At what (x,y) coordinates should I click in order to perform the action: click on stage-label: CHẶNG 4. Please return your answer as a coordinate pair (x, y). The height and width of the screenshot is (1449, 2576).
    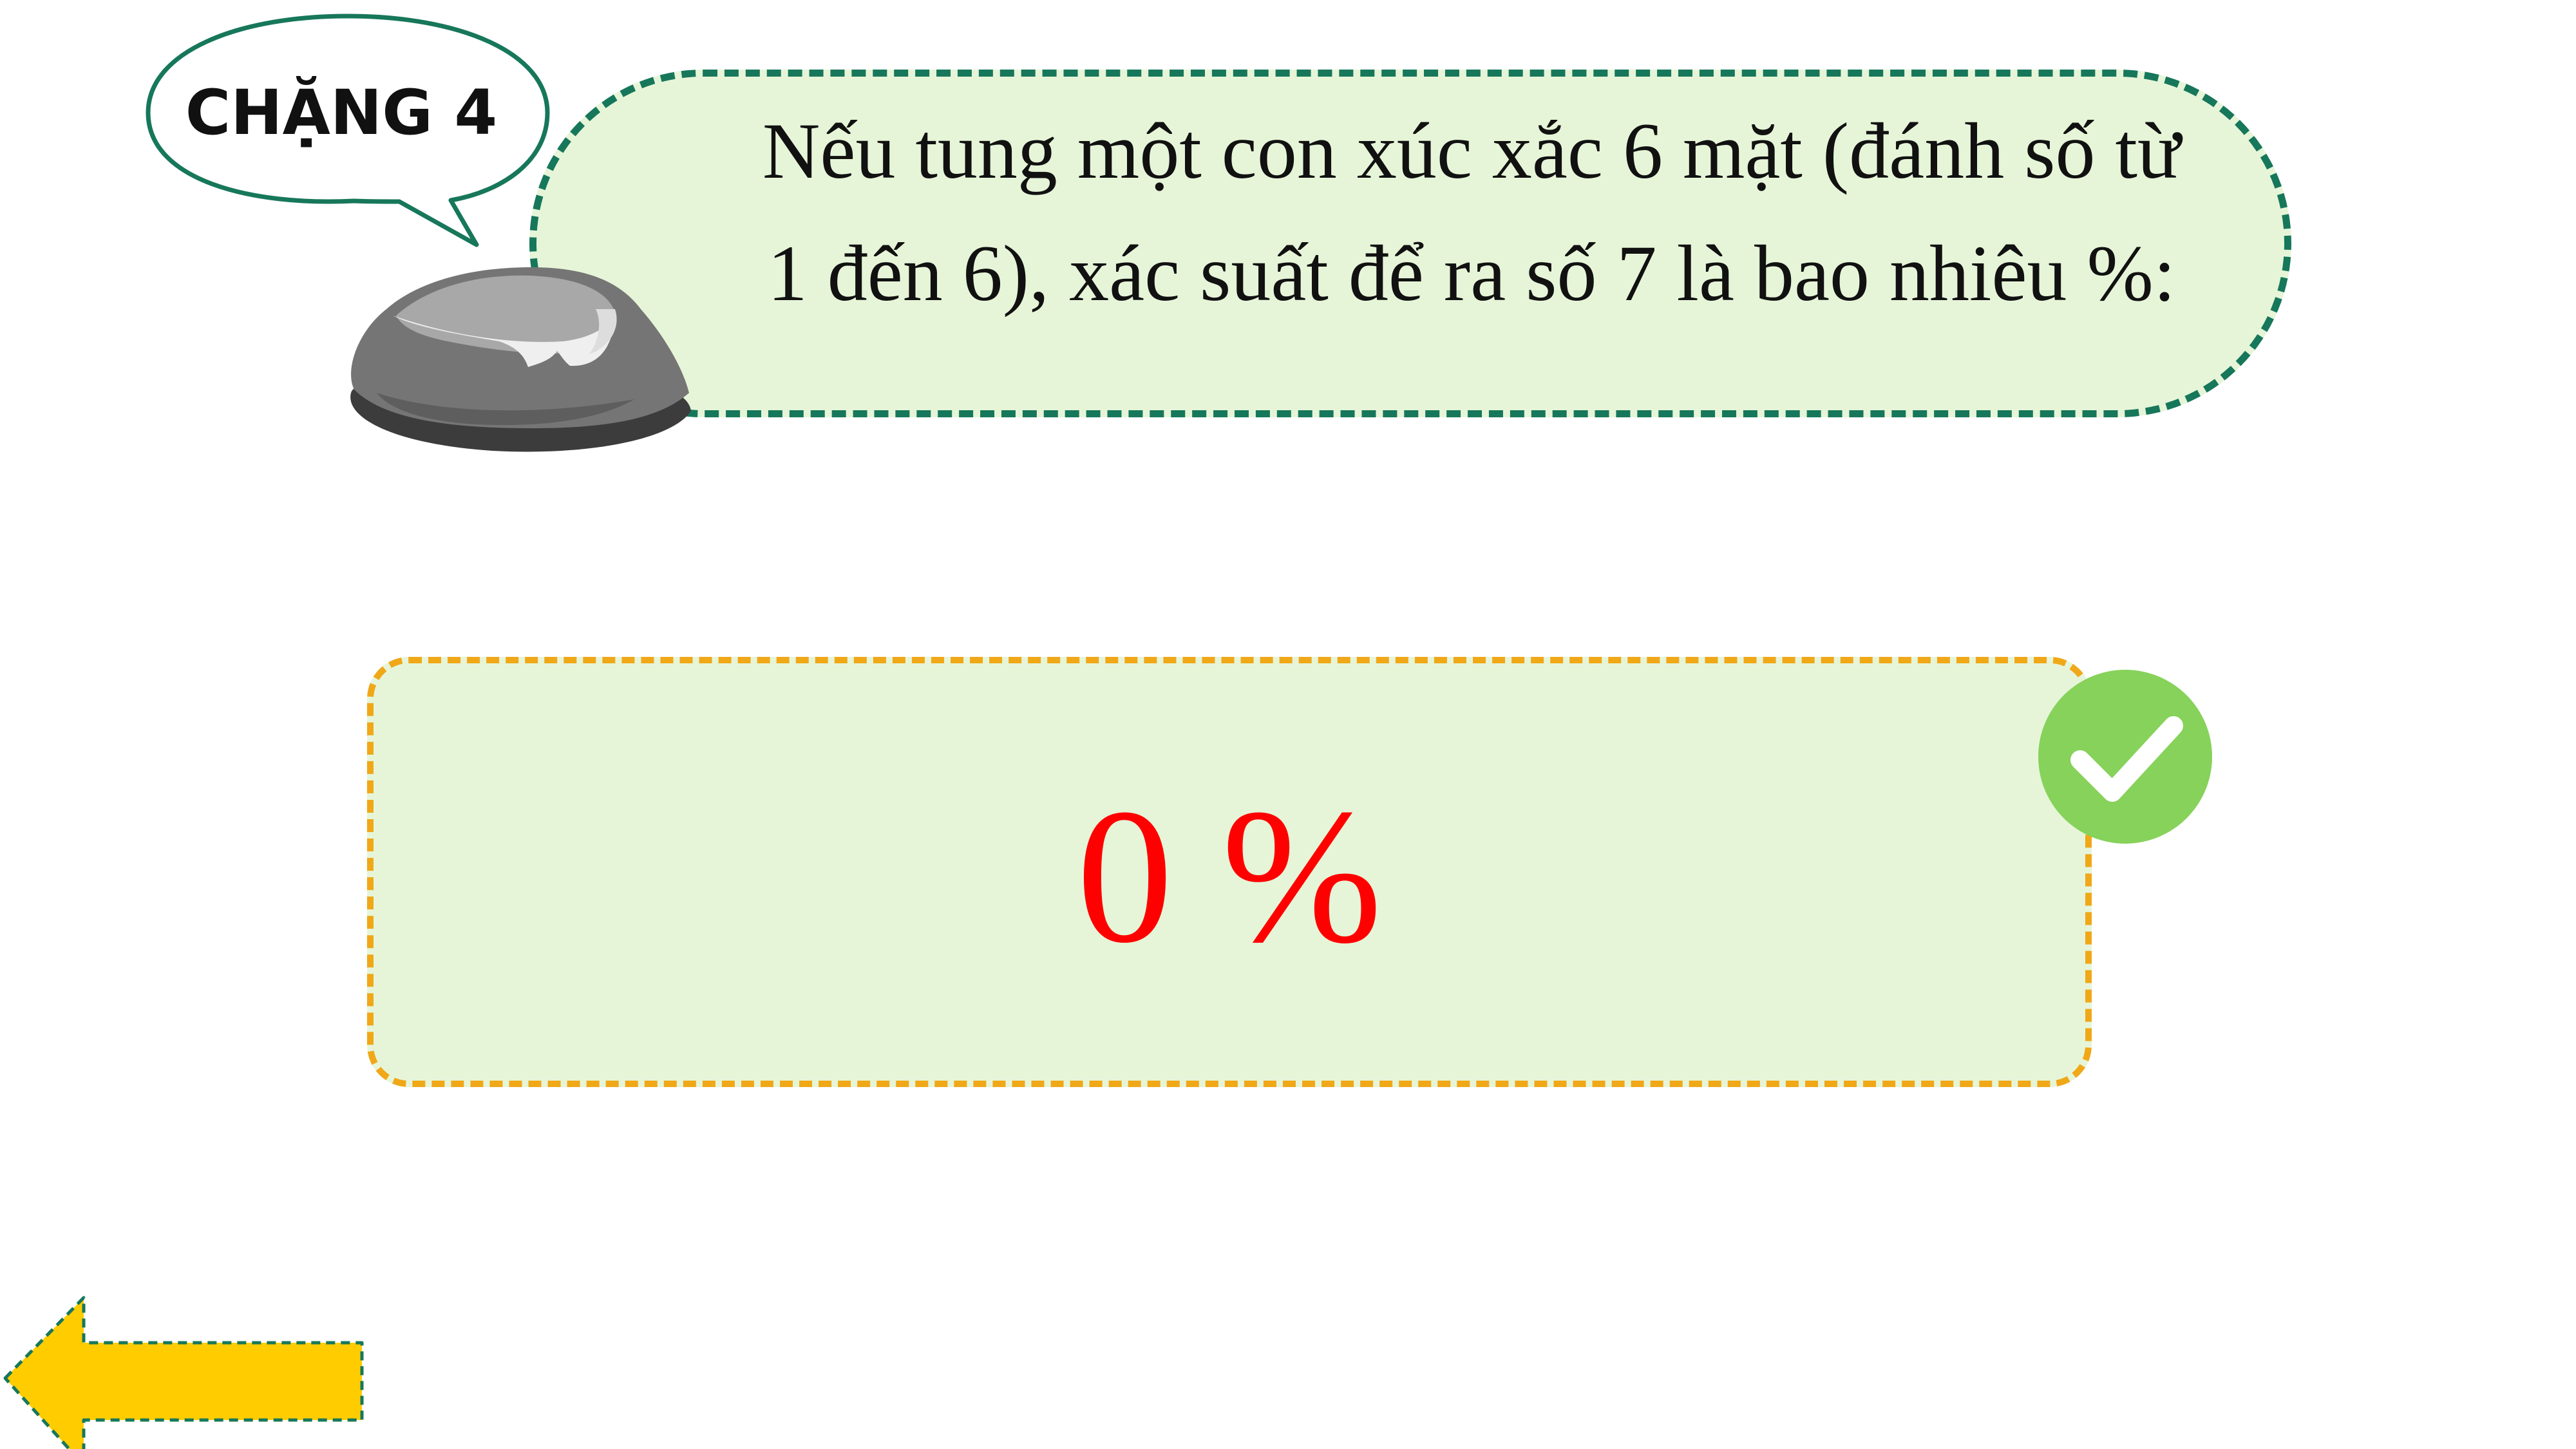
    Looking at the image, I should click on (341, 113).